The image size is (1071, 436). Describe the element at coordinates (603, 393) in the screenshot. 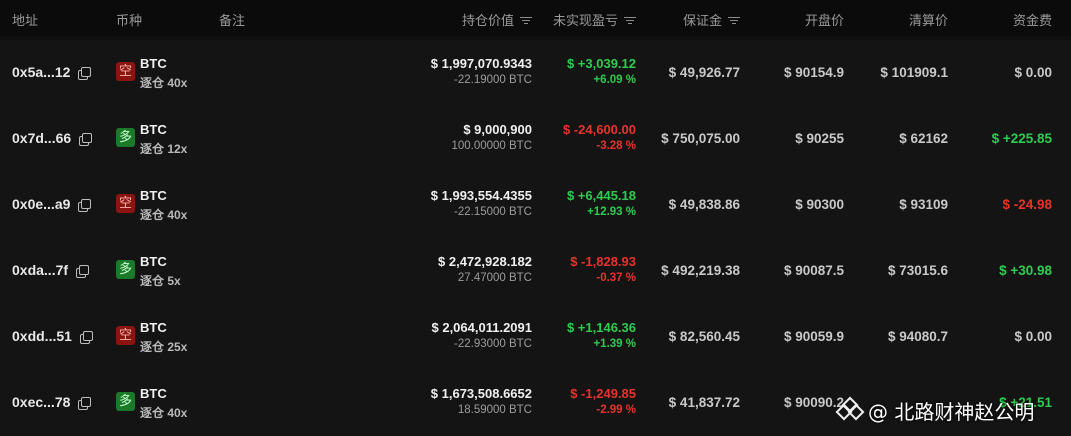

I see `unrealized-pnl: $ -1,249.85` at that location.